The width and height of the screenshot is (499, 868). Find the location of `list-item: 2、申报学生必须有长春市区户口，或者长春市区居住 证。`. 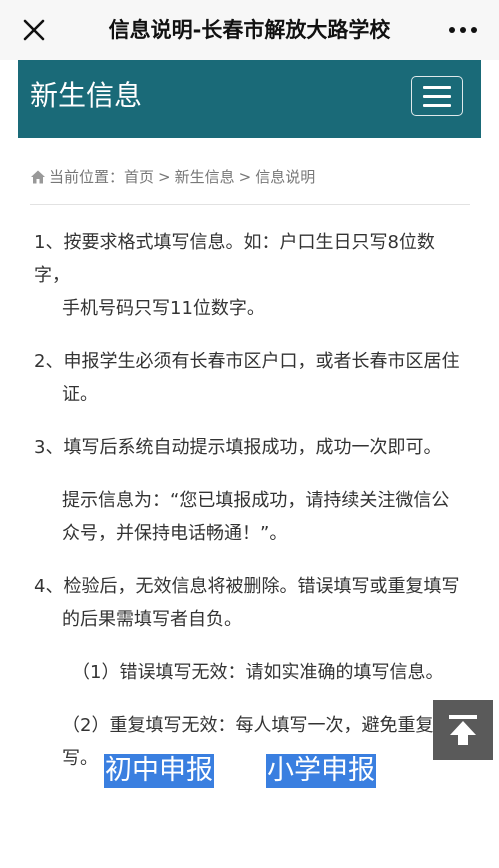

list-item: 2、申报学生必须有长春市区户口，或者长春市区居住 证。 is located at coordinates (250, 378).